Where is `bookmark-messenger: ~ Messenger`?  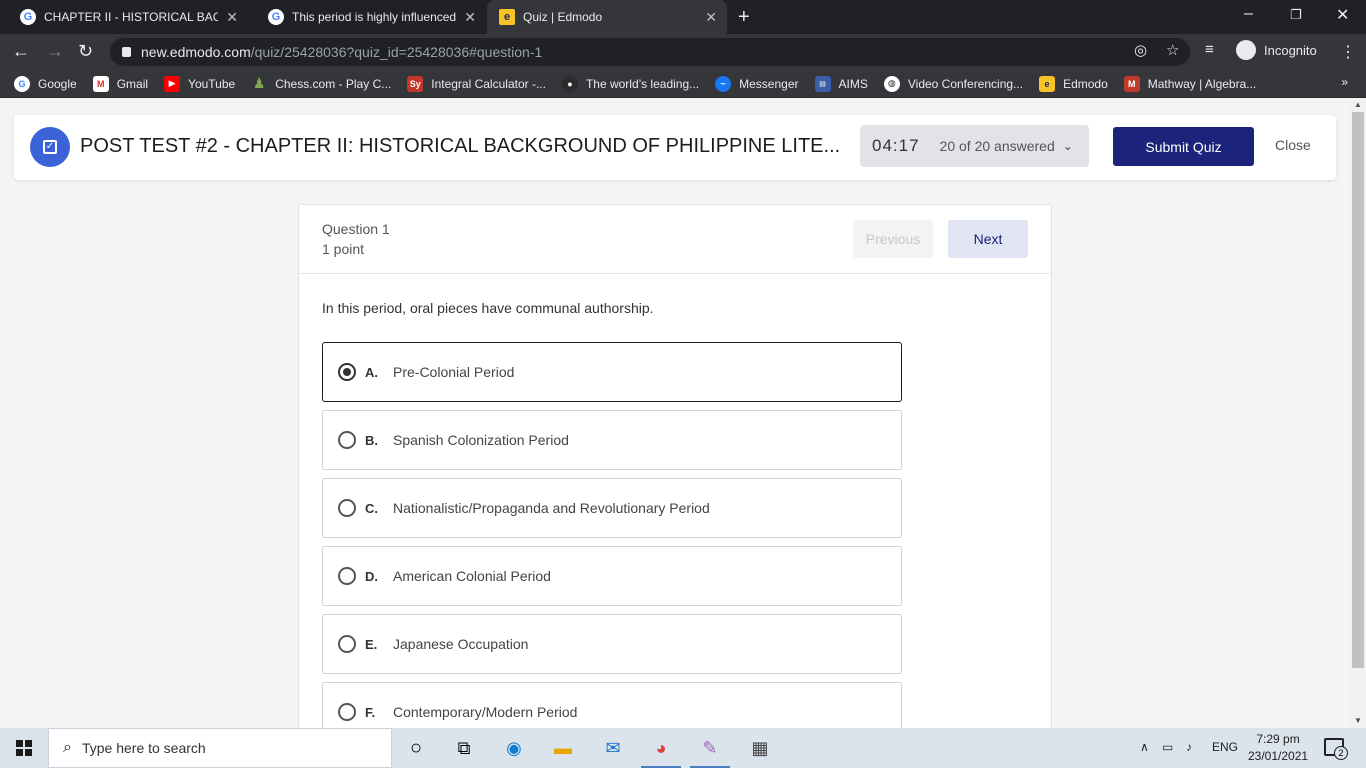 bookmark-messenger: ~ Messenger is located at coordinates (757, 83).